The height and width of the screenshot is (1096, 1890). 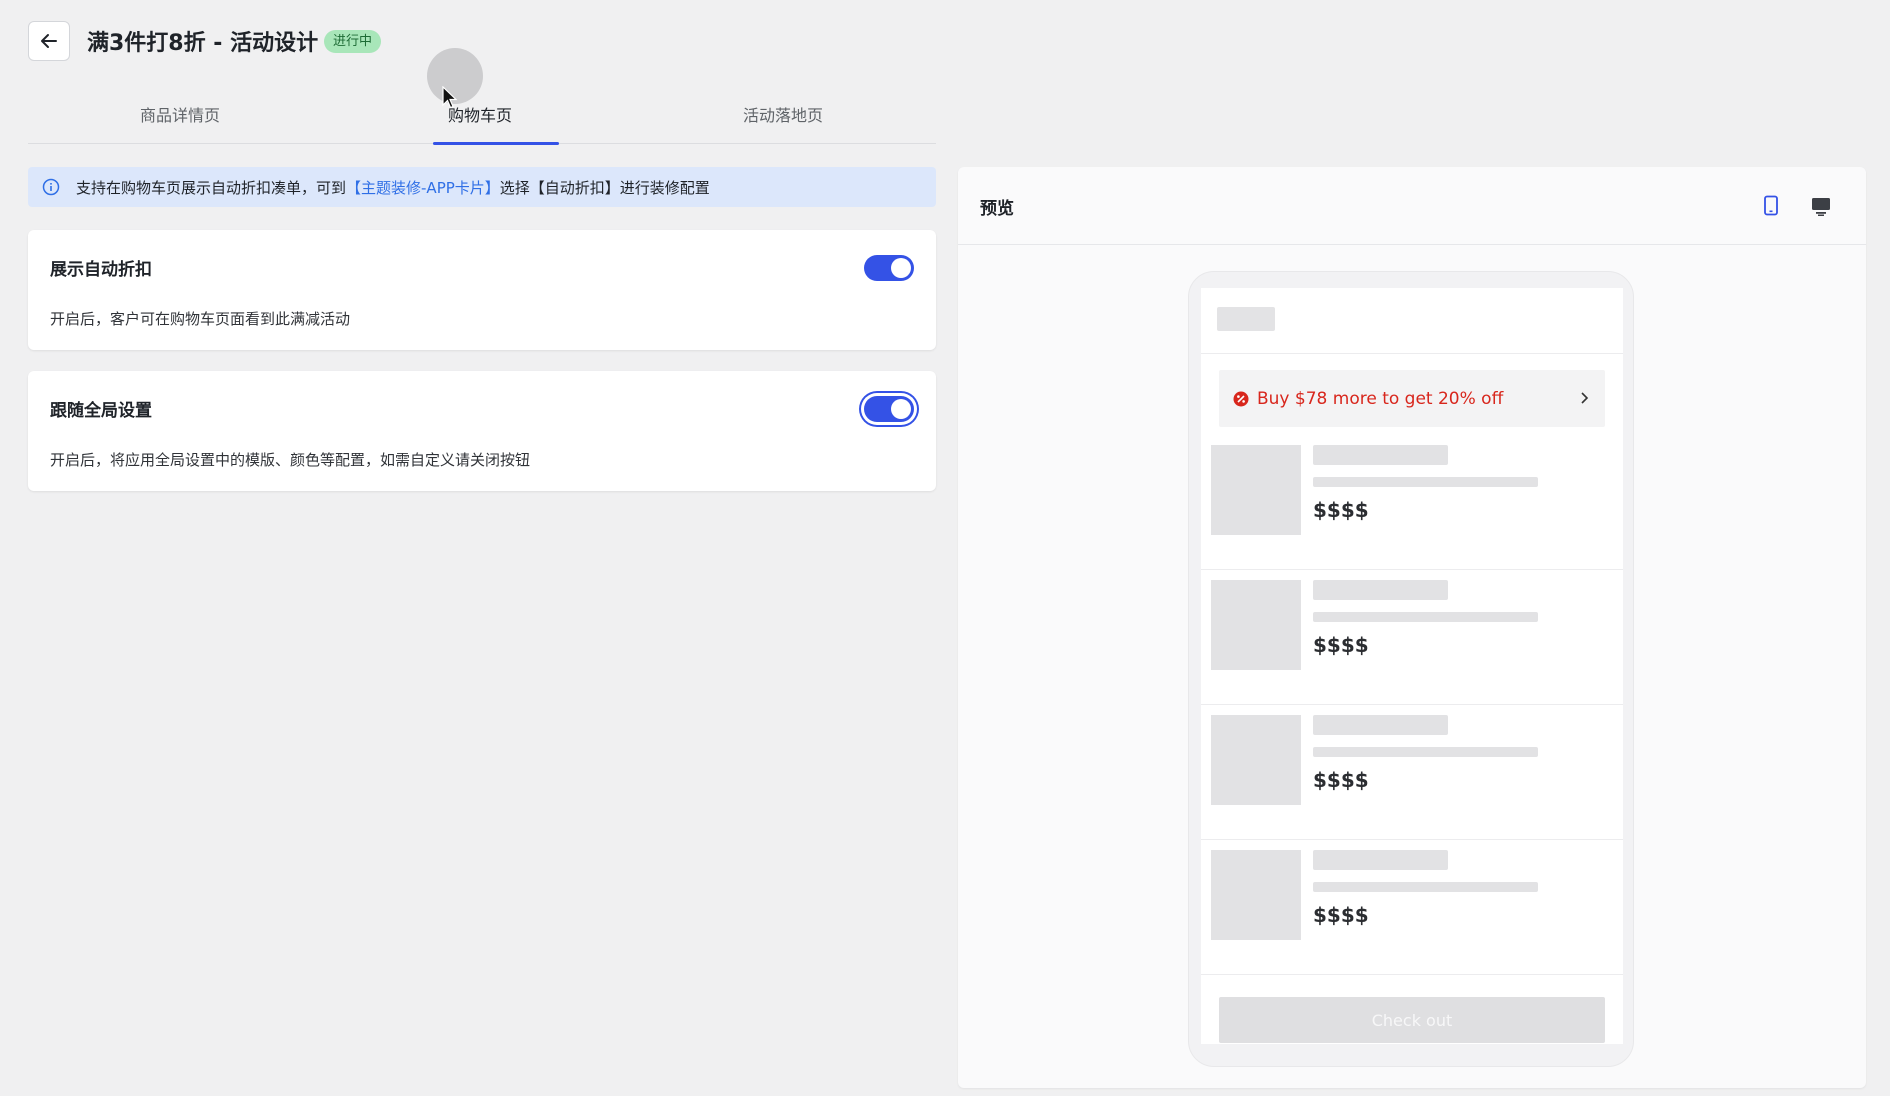 What do you see at coordinates (1380, 398) in the screenshot?
I see `promo-text: Buy $78 more to get 20% off` at bounding box center [1380, 398].